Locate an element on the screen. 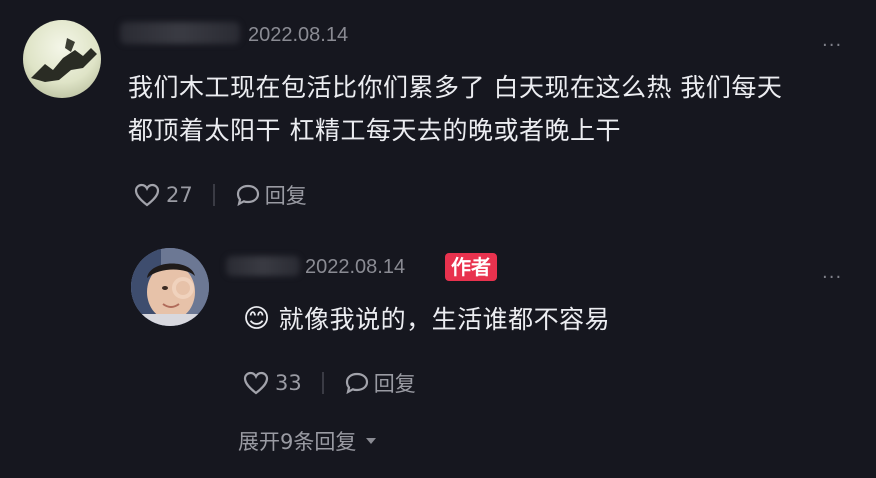  comment-text-line-1: 我们木工现在包活比你们累多了 白天现在这么热 我们每天 is located at coordinates (455, 87).